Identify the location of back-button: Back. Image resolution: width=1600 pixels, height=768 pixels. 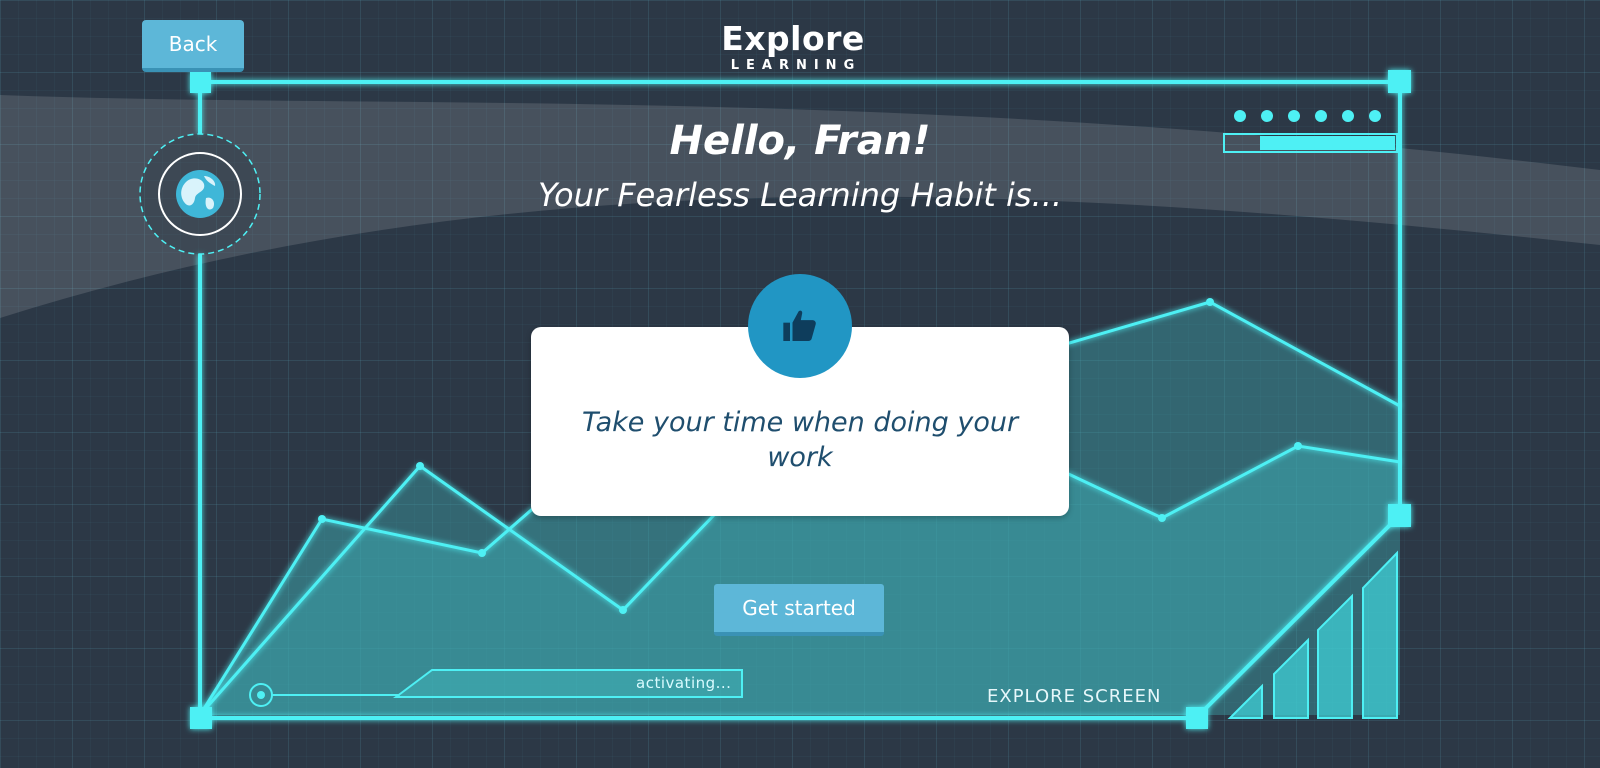
(193, 46).